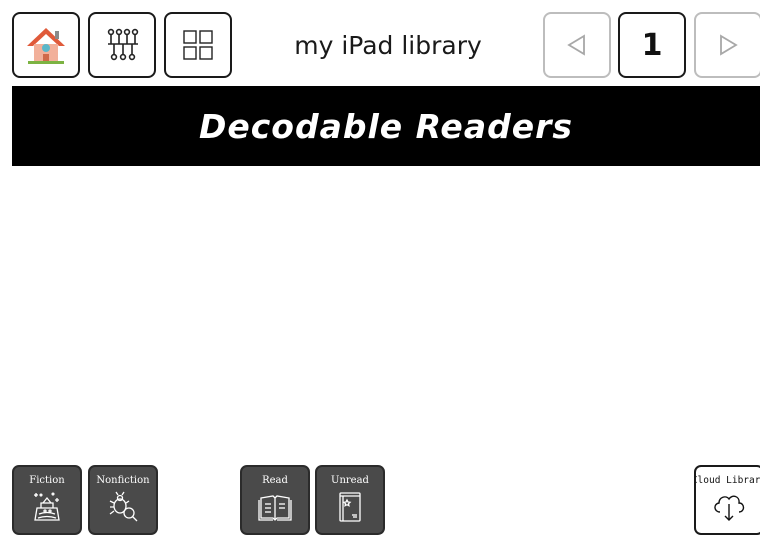  I want to click on nonfiction-filter-button: Nonfiction, so click(123, 500).